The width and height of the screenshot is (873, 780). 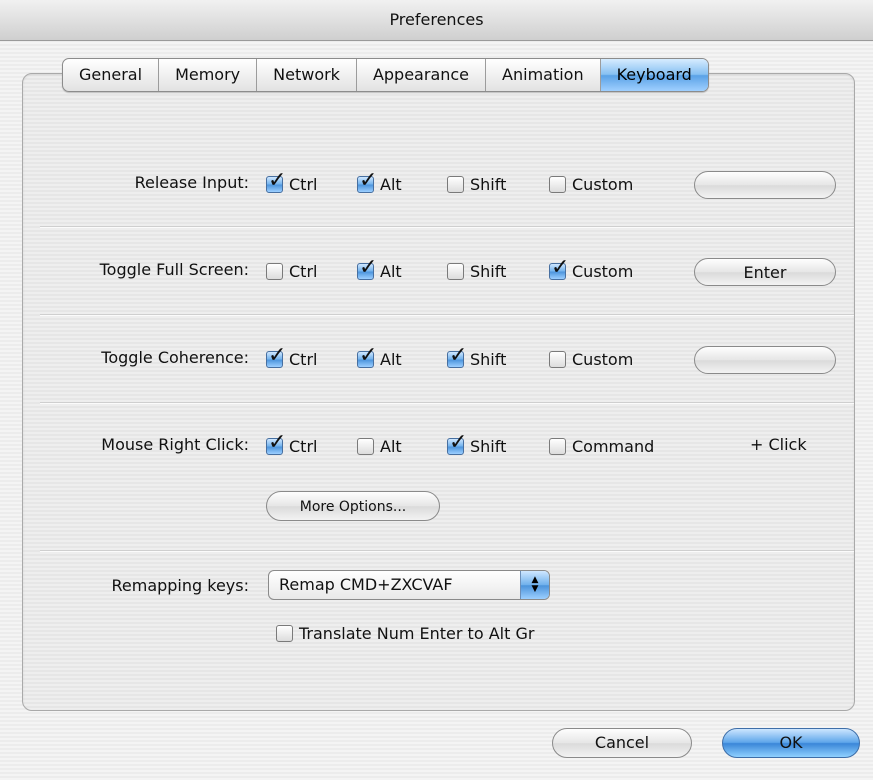 I want to click on toggle-coherence-label: Toggle Coherence:, so click(x=175, y=357).